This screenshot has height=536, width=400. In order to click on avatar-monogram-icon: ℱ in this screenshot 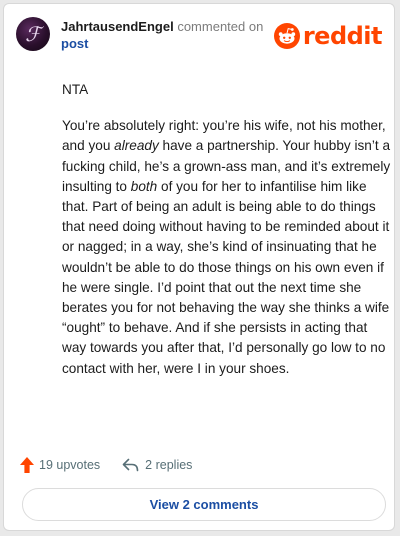, I will do `click(33, 34)`.